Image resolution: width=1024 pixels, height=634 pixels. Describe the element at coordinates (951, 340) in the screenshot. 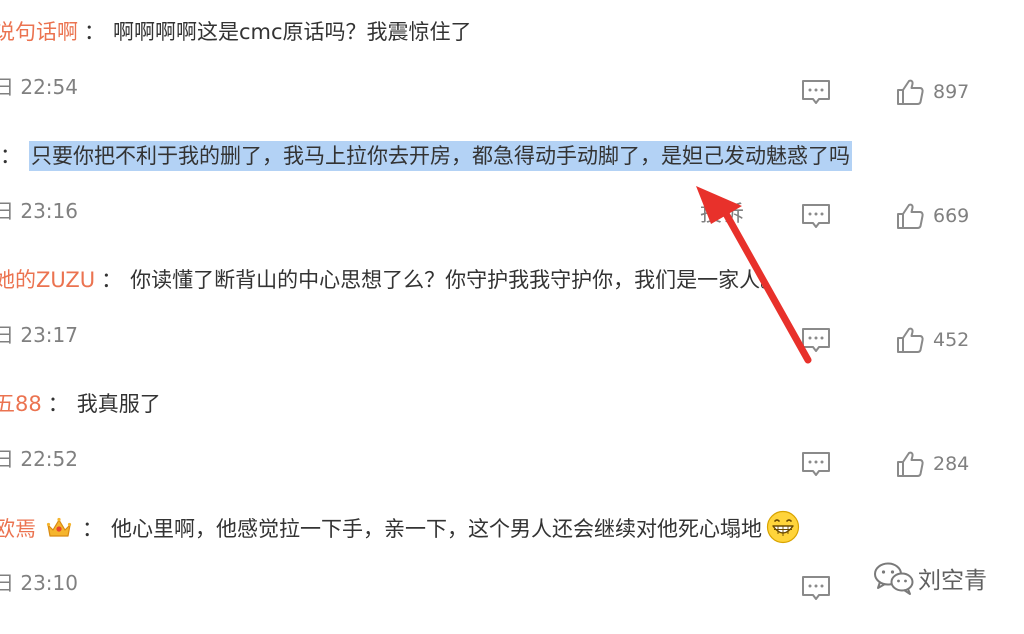

I see `like-count: 452` at that location.